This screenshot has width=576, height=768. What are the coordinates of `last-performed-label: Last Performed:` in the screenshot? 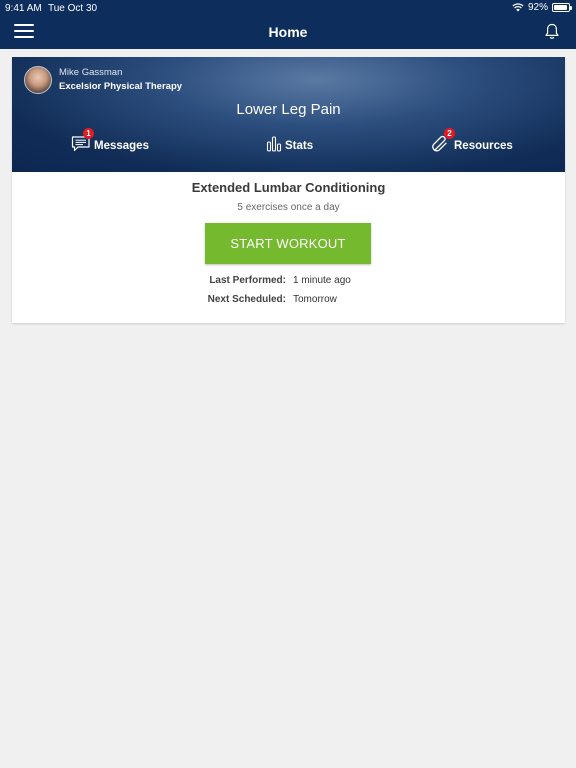 It's located at (247, 280).